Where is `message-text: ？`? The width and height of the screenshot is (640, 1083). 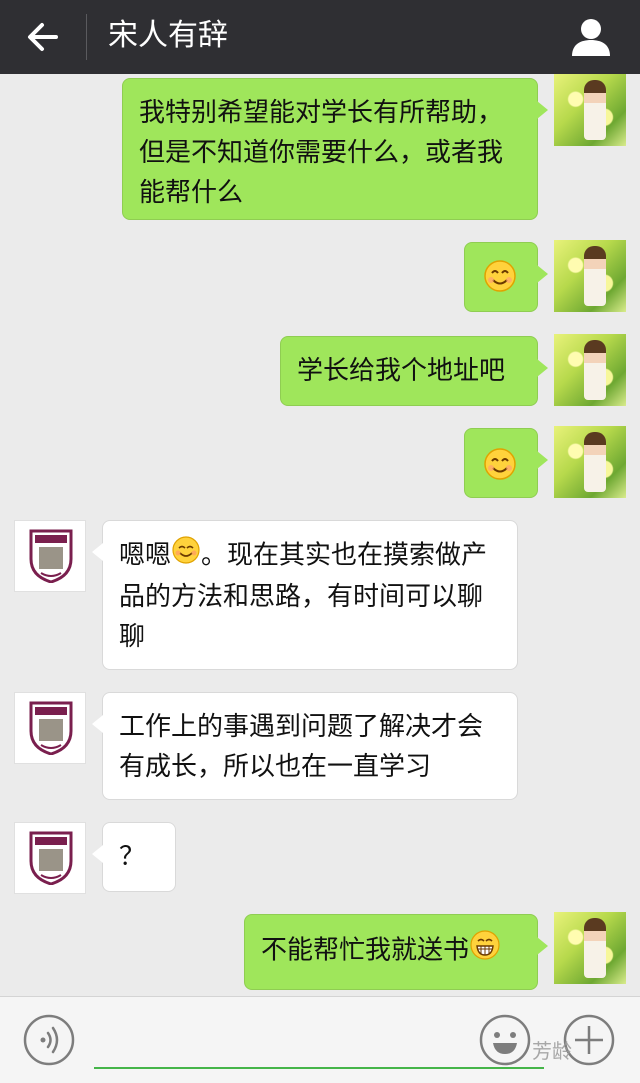
message-text: ？ is located at coordinates (132, 857).